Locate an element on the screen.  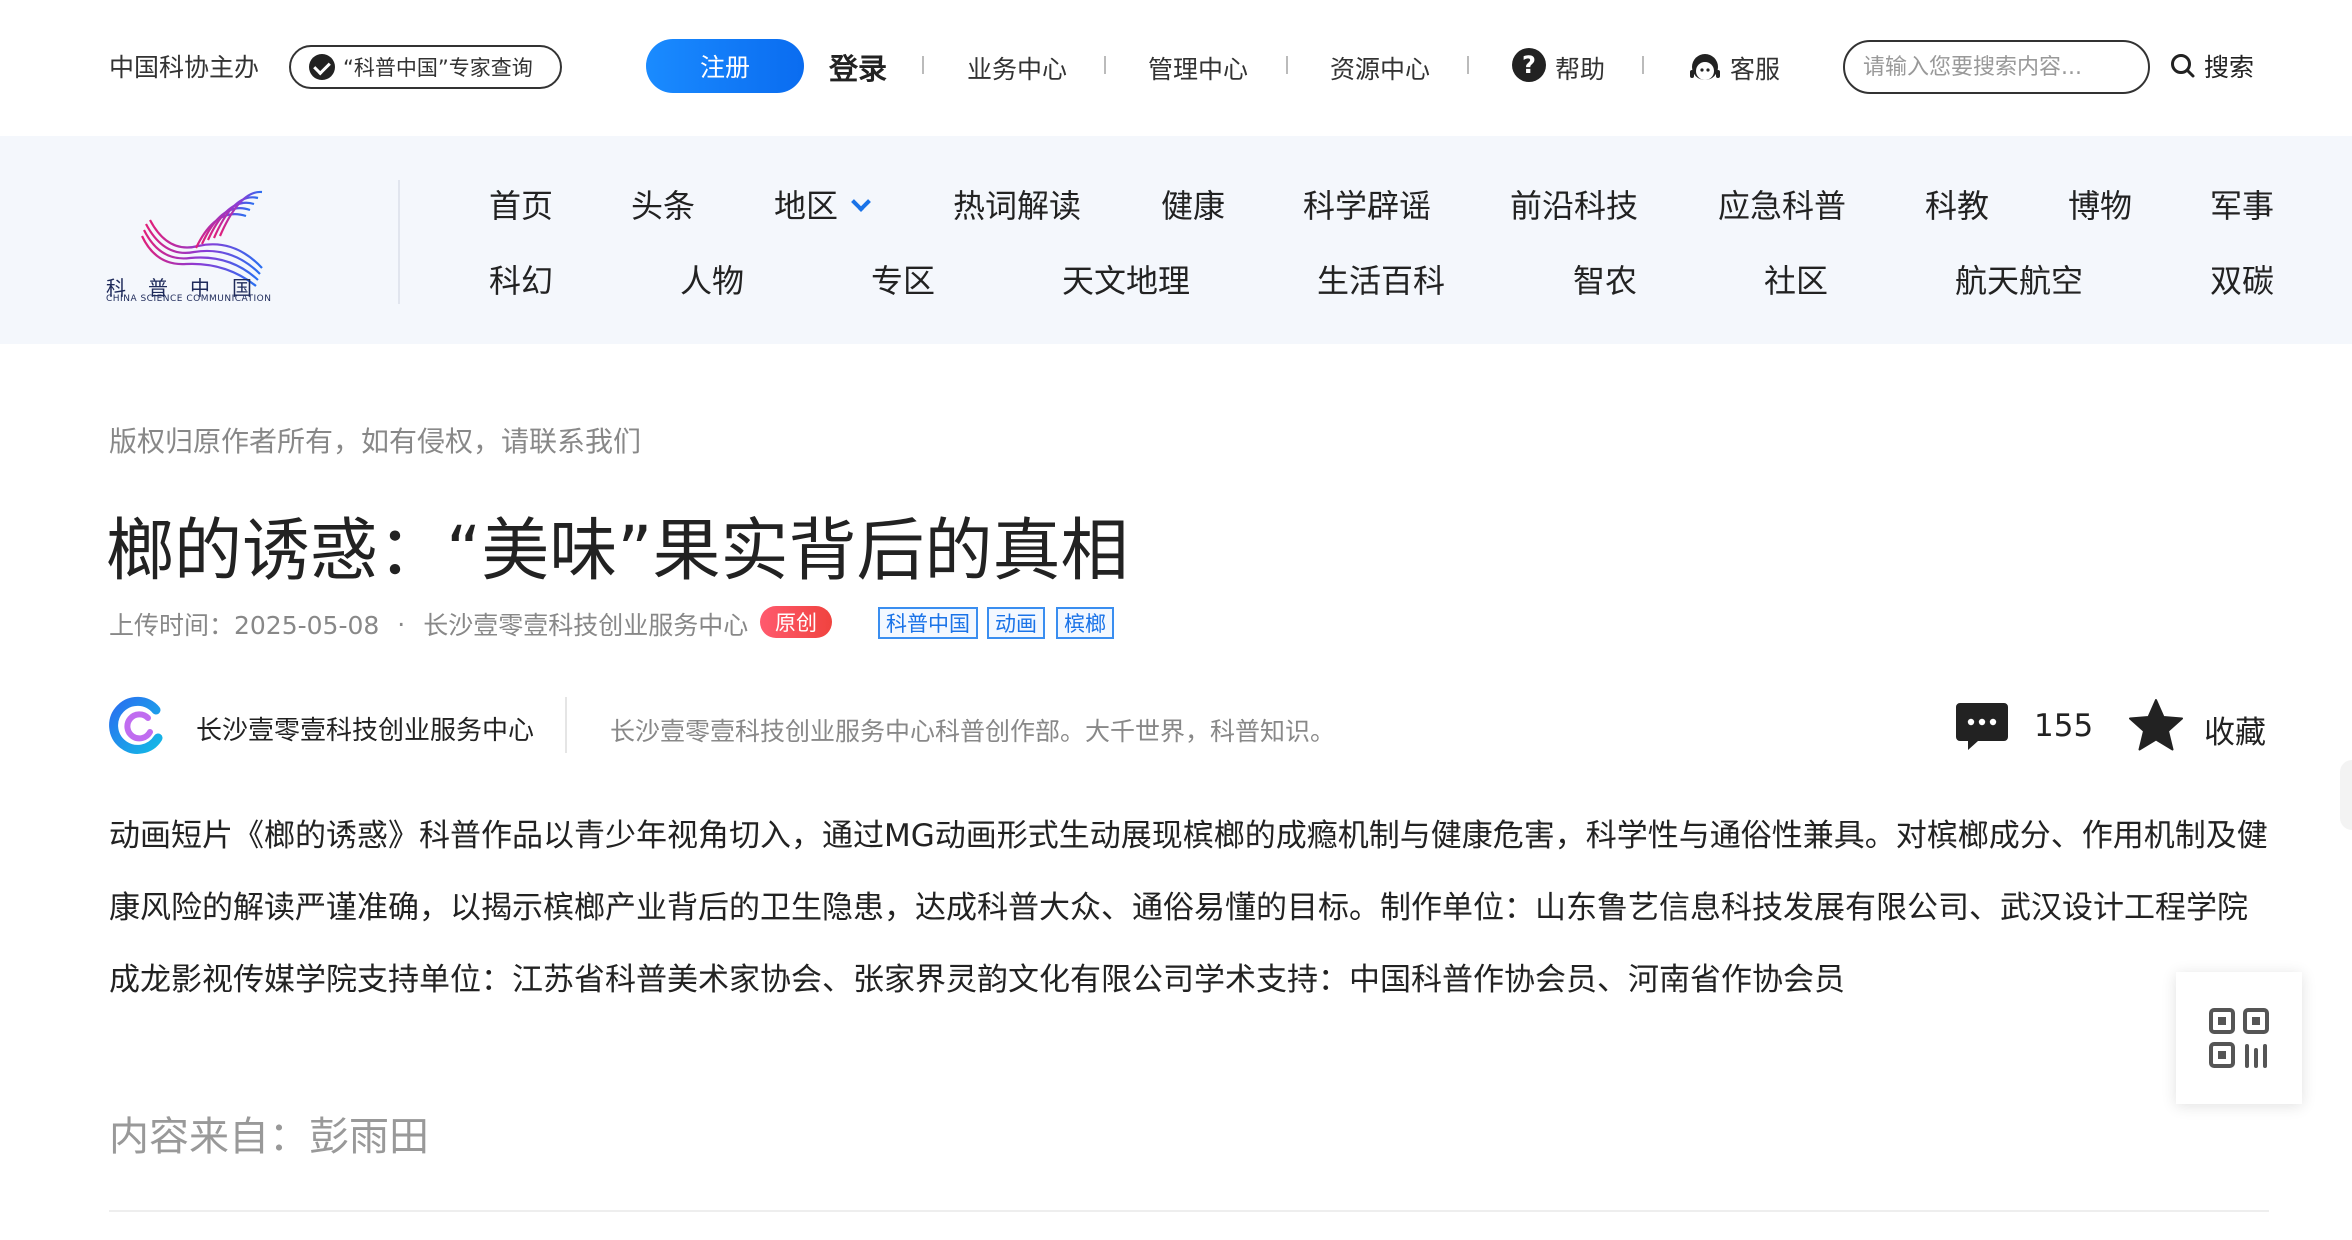
star-icon is located at coordinates (2156, 725).